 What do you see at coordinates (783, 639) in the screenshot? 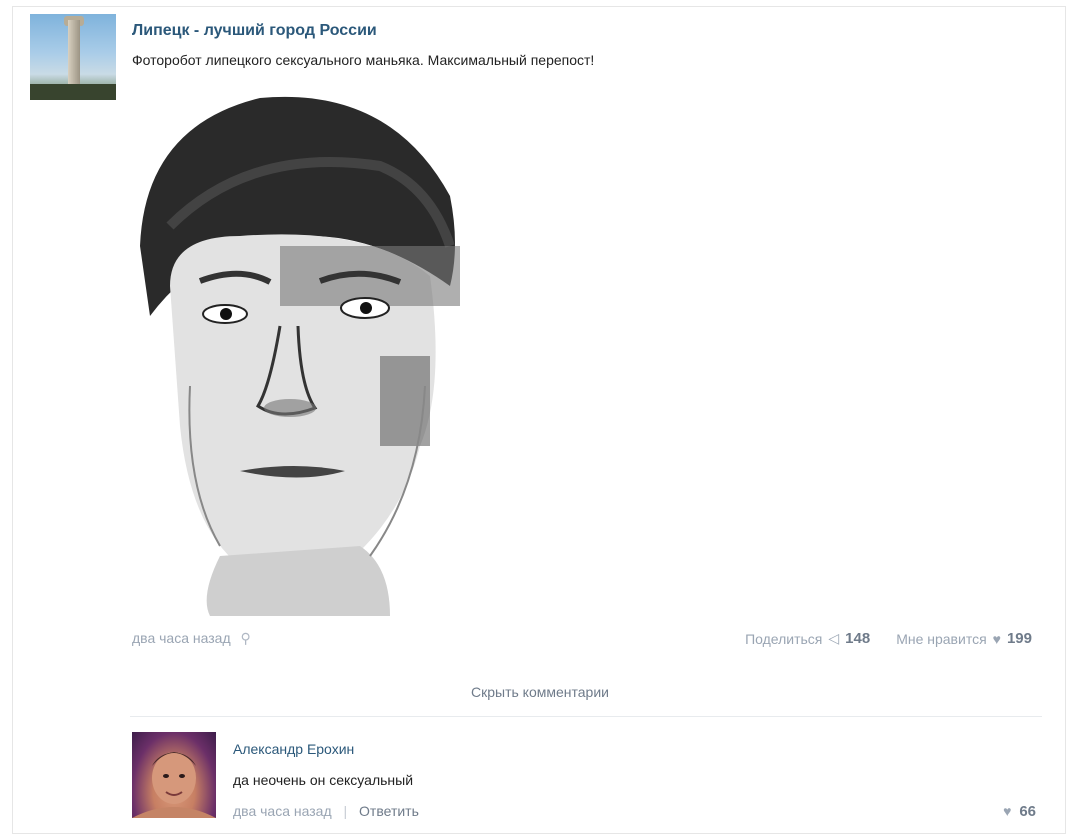
I see `share-label: Поделиться` at bounding box center [783, 639].